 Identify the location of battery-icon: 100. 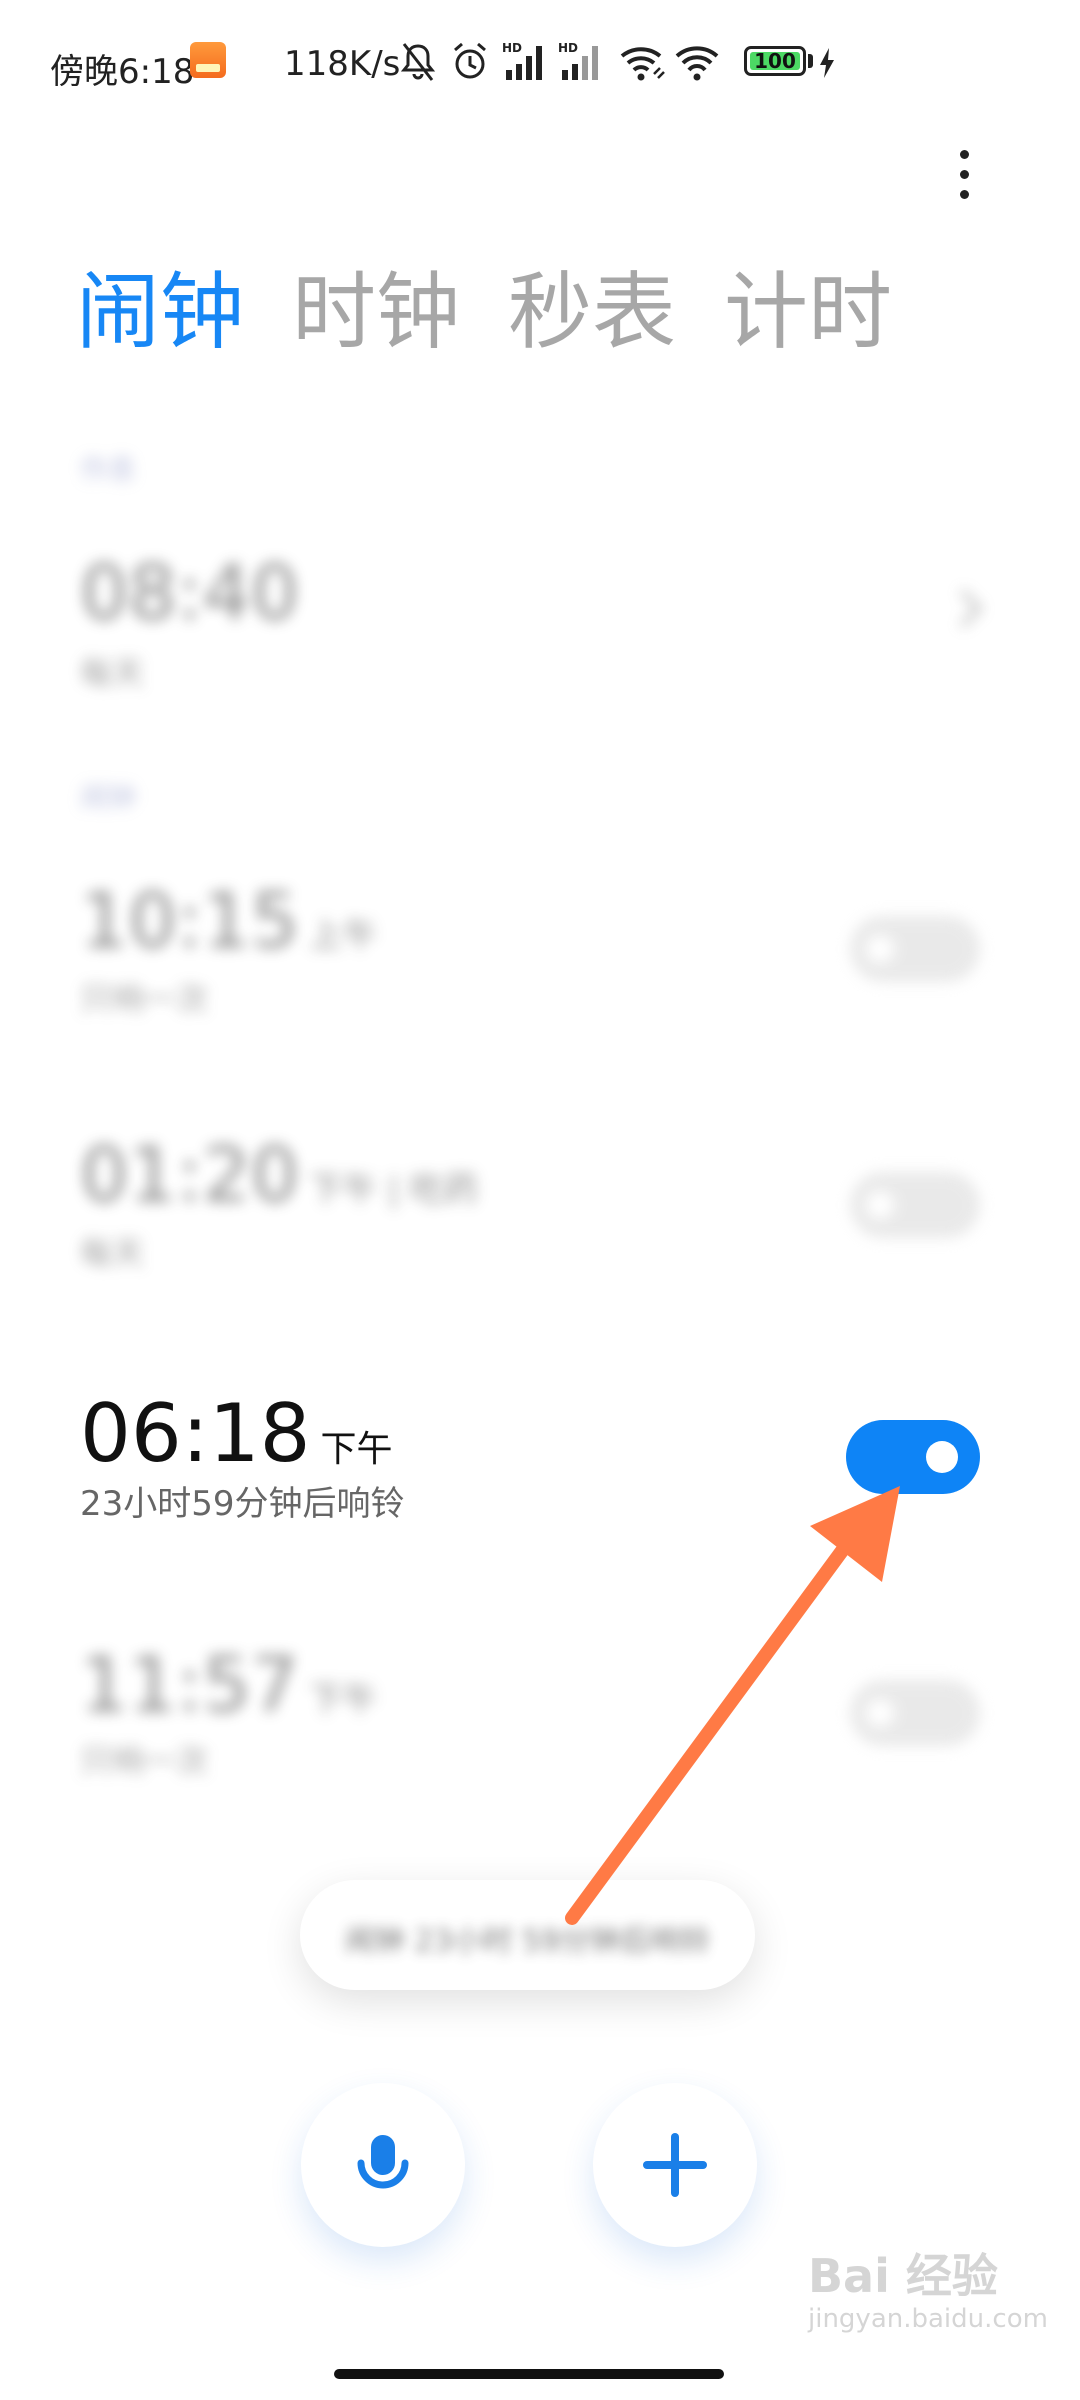
(775, 61).